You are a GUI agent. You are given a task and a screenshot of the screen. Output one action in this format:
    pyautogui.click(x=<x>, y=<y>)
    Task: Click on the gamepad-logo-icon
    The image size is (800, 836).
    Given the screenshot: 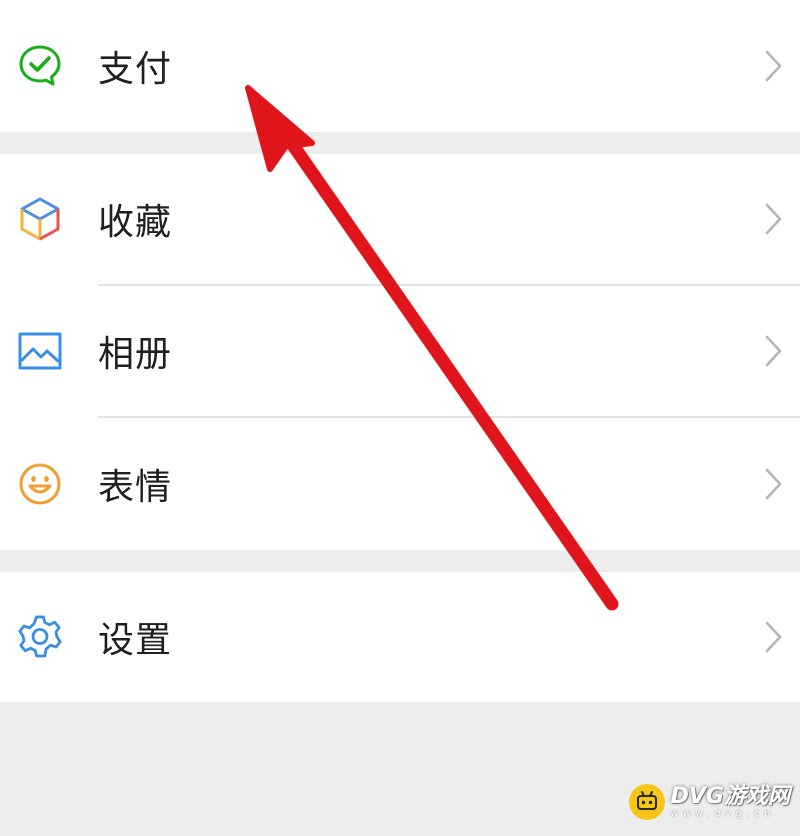 What is the action you would take?
    pyautogui.click(x=646, y=802)
    